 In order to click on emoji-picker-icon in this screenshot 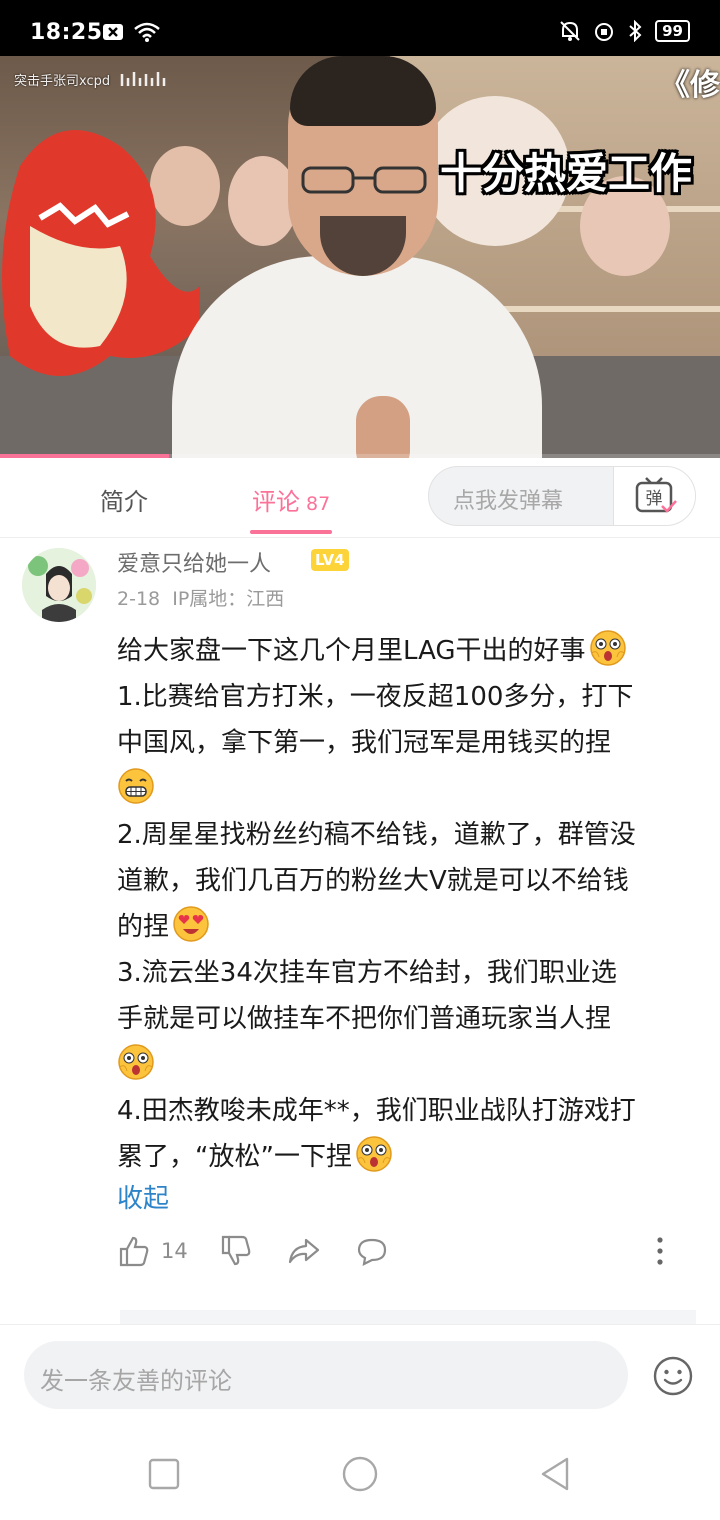, I will do `click(673, 1376)`.